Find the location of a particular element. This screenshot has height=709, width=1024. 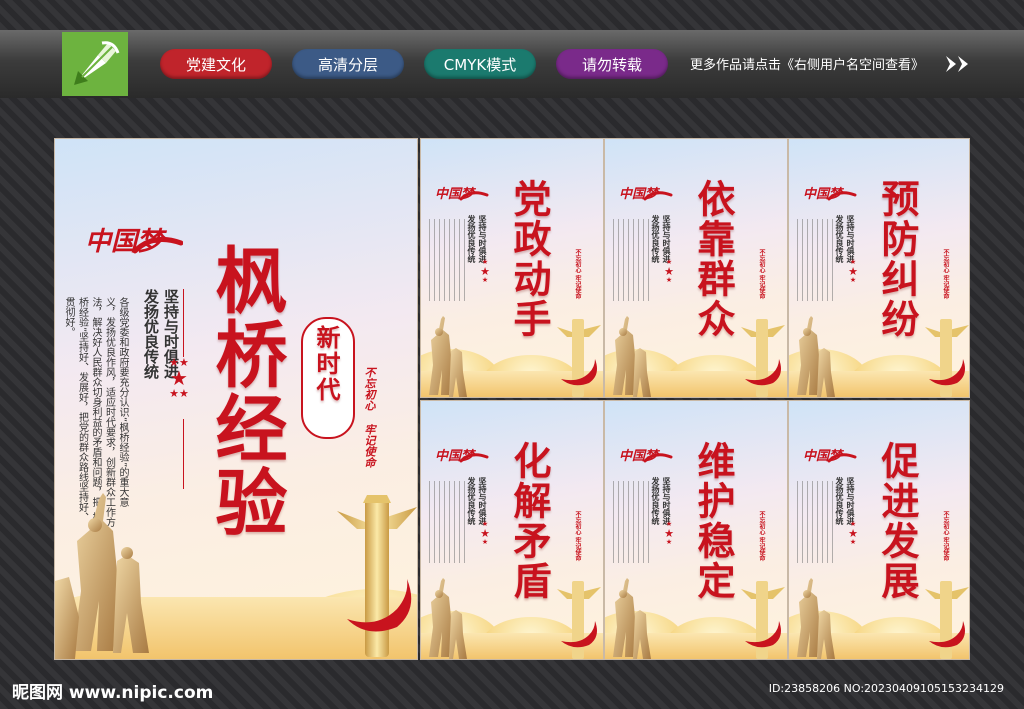

small-poster: 中国梦 发扬优良传统 坚持与时俱进 ★ ★ ★ 党政动手 不忘初心 牢记使命 is located at coordinates (512, 268).